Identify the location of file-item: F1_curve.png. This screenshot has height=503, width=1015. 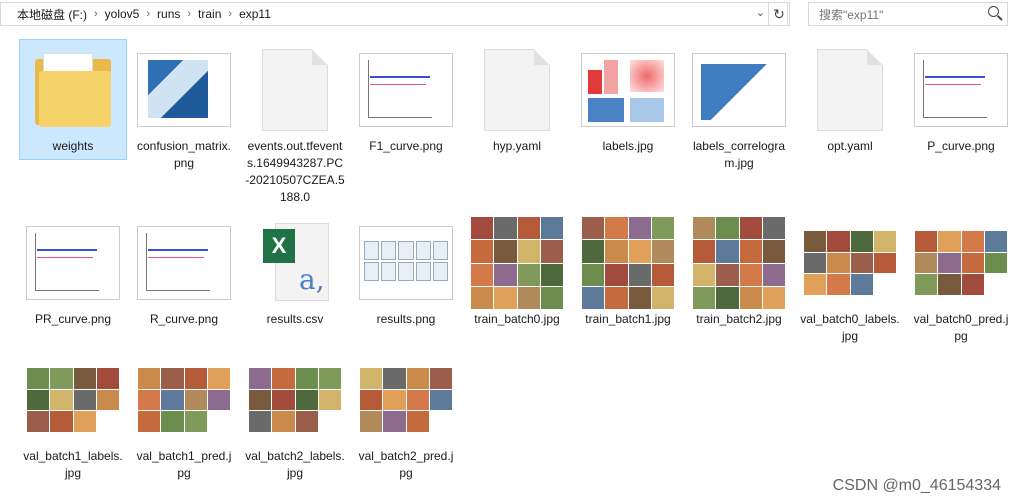
(406, 99).